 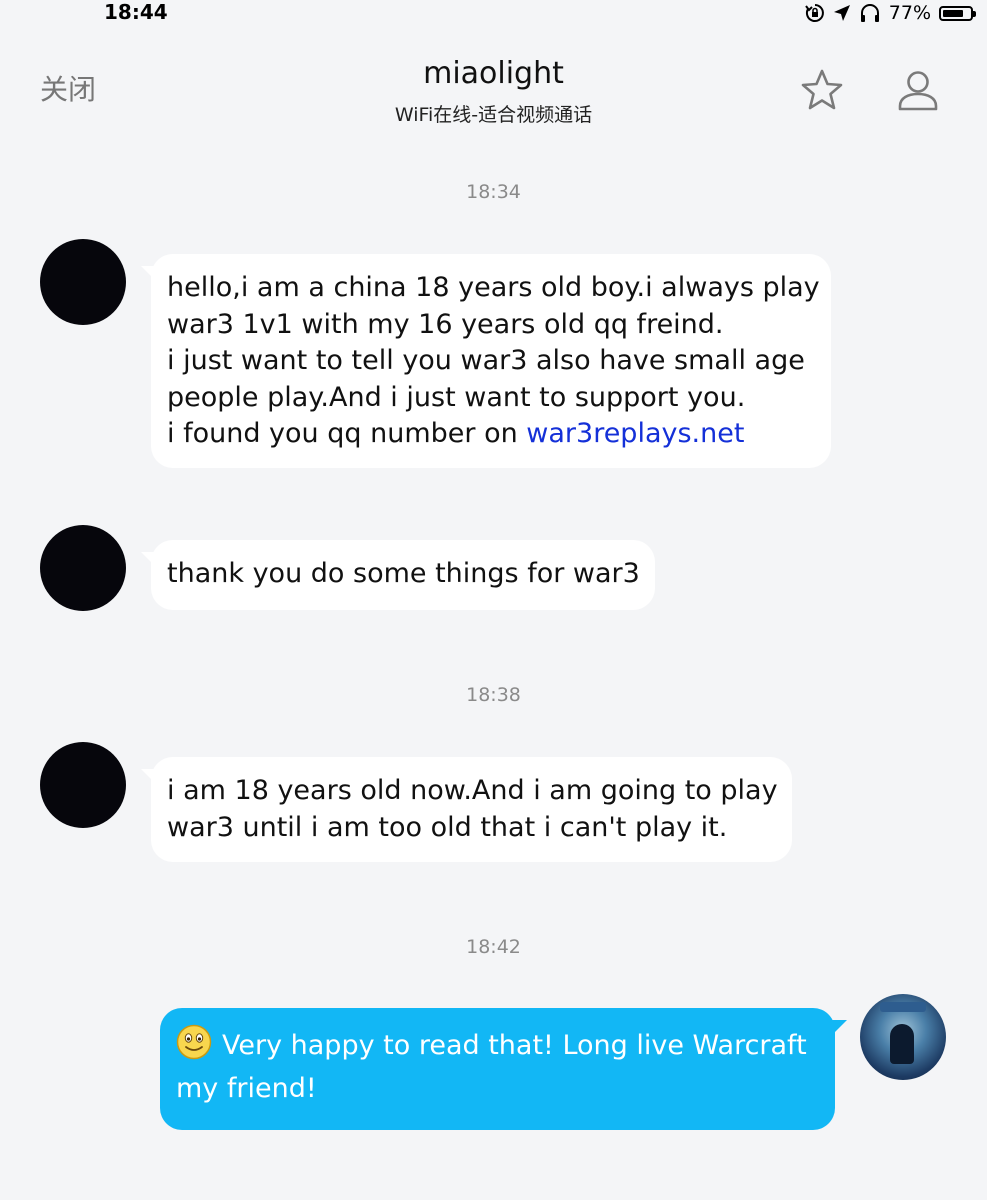 I want to click on status-time: 18:44, so click(x=136, y=12).